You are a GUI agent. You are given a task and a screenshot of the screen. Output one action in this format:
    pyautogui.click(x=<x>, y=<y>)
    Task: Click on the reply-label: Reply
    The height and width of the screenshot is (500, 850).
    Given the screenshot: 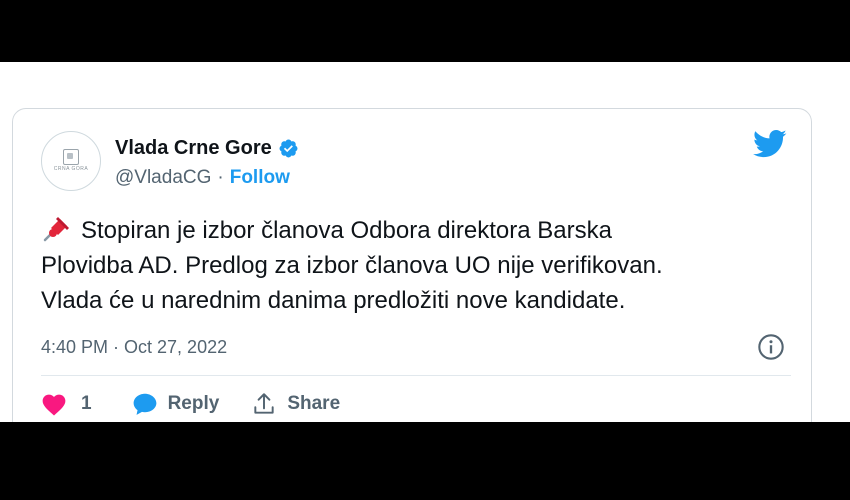 What is the action you would take?
    pyautogui.click(x=193, y=403)
    